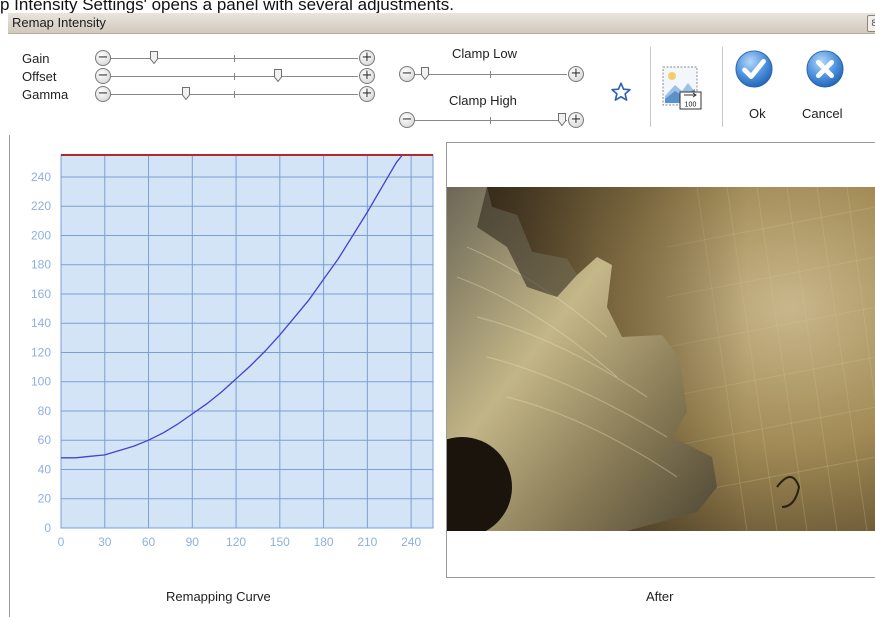  I want to click on y-tick-label: 120, so click(41, 352).